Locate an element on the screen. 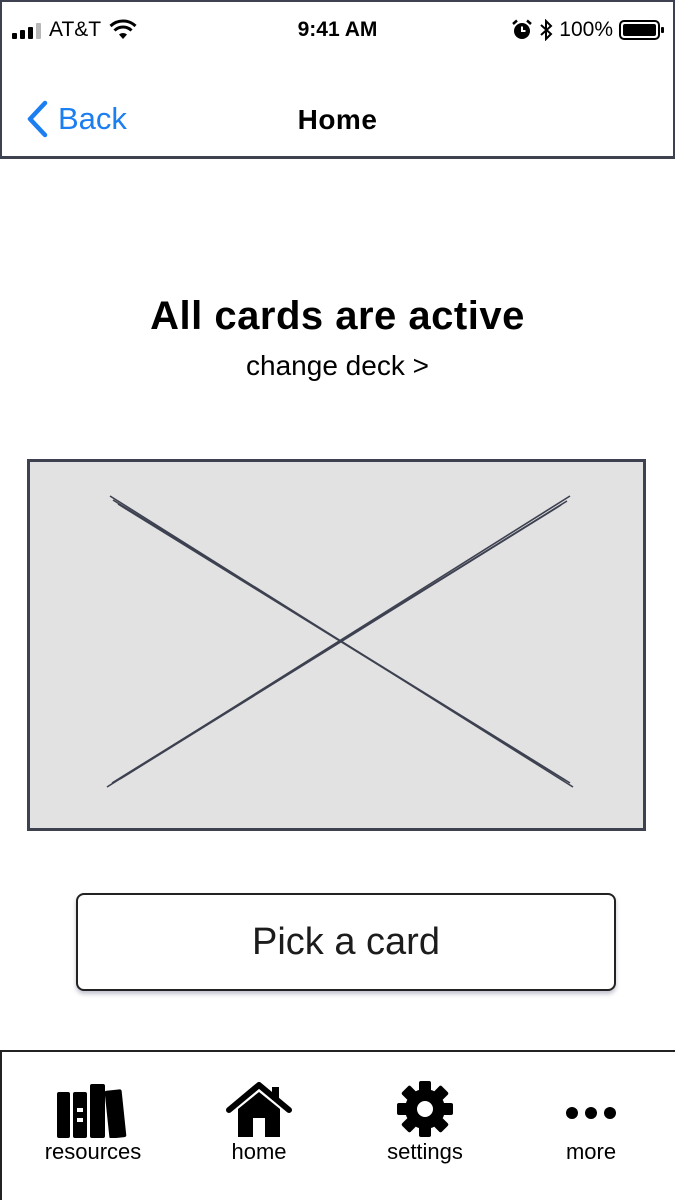 The height and width of the screenshot is (1200, 675). pick-card-label: Pick a card is located at coordinates (346, 942).